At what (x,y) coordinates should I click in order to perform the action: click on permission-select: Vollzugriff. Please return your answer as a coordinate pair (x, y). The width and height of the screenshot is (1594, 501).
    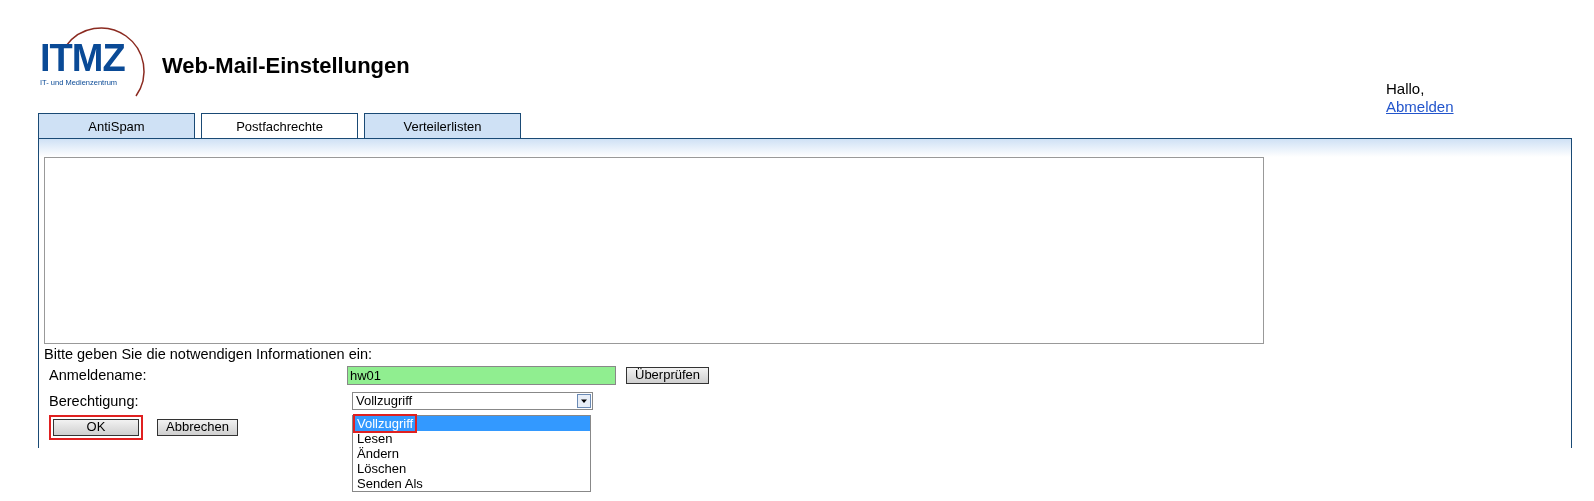
    Looking at the image, I should click on (472, 401).